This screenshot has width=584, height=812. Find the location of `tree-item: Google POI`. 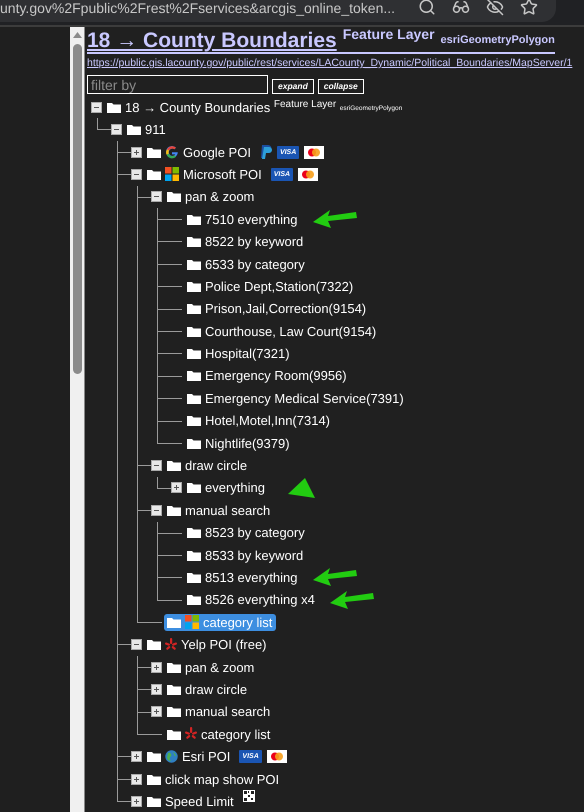

tree-item: Google POI is located at coordinates (199, 152).